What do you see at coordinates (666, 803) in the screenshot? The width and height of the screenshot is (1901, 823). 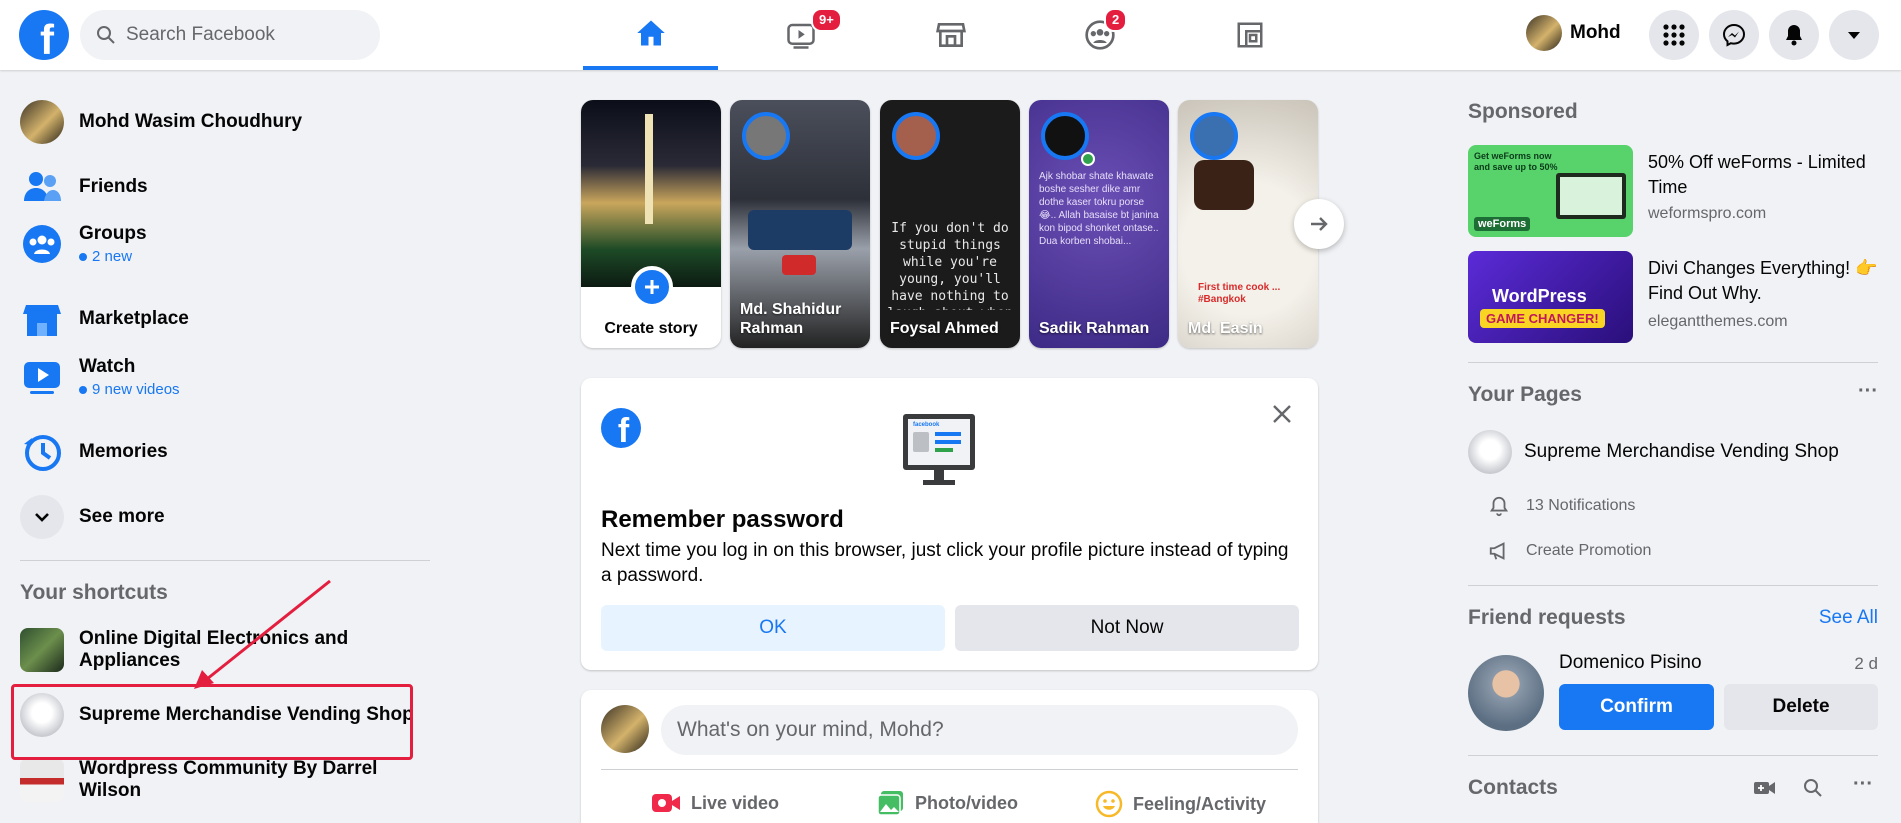 I see `live-video-icon` at bounding box center [666, 803].